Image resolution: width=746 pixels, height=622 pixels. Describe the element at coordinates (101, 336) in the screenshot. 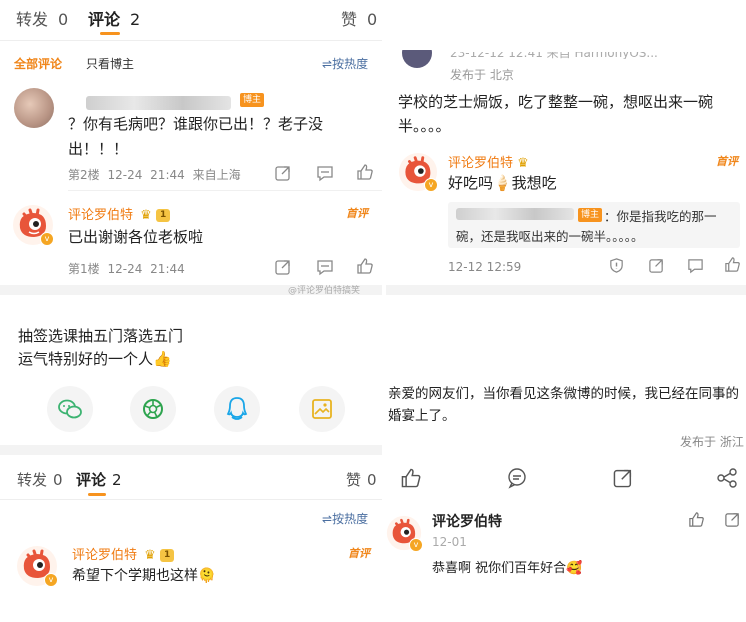

I see `post-text-line1: 抽签选课抽五门落选五门` at that location.